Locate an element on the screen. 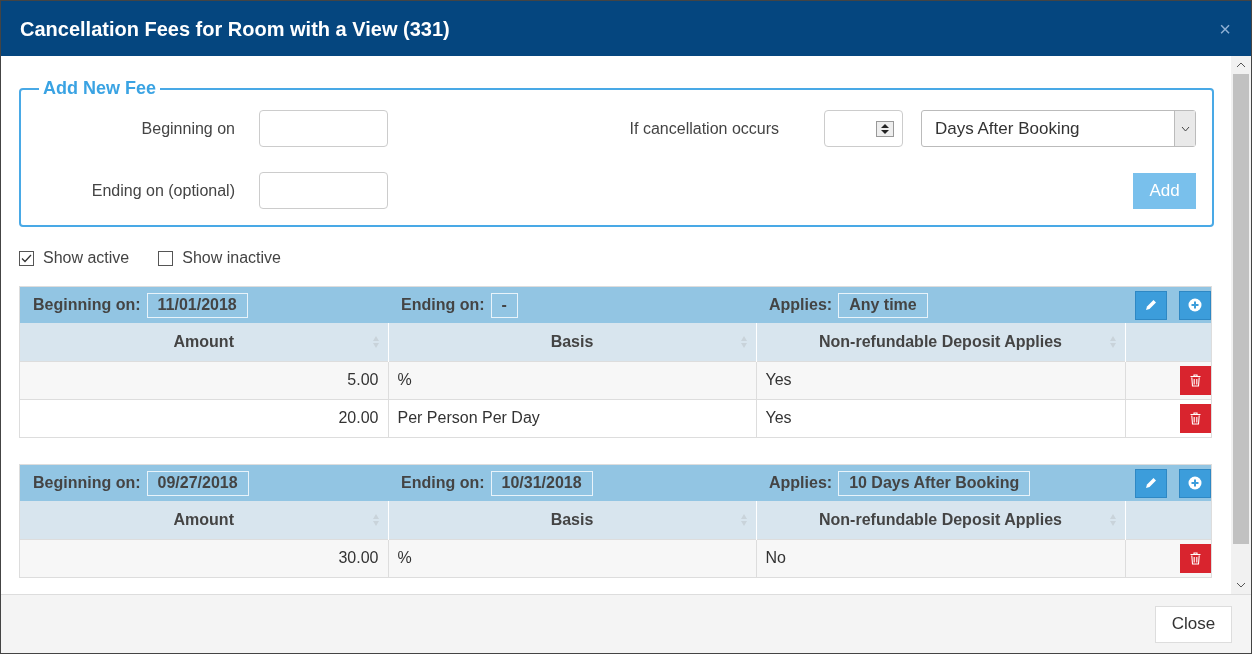 This screenshot has height=654, width=1252. checkbox-label: Show active is located at coordinates (86, 258).